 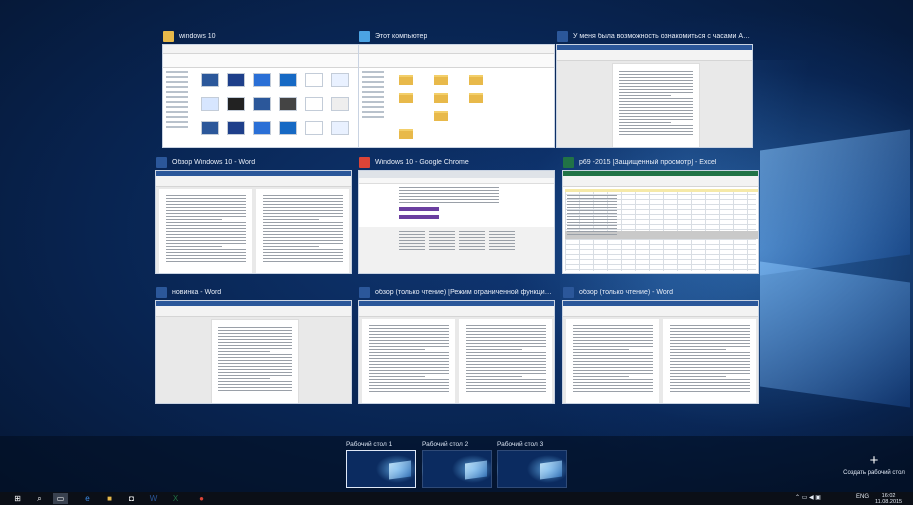 I want to click on window-titlebar: Обзор Windows 10 - Word, so click(x=253, y=162).